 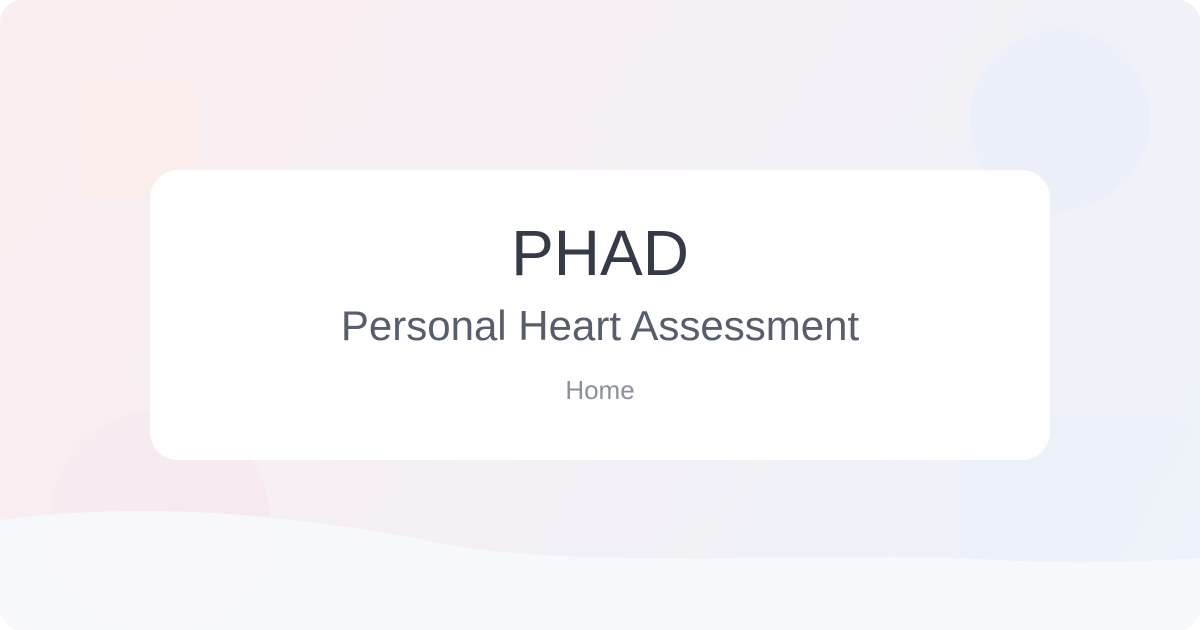 What do you see at coordinates (600, 390) in the screenshot?
I see `home-link: Home` at bounding box center [600, 390].